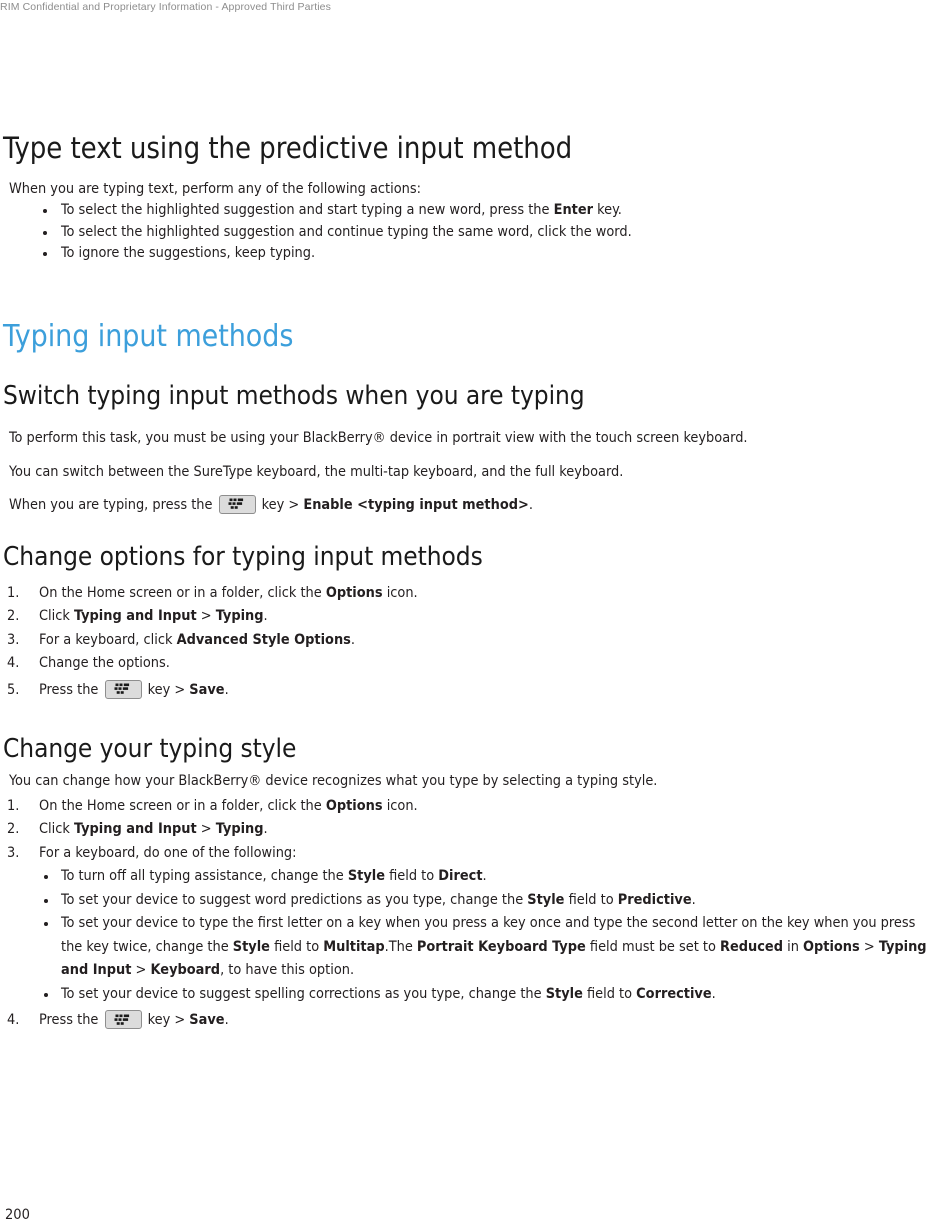  I want to click on bullet-part-4: field must be set to, so click(653, 946).